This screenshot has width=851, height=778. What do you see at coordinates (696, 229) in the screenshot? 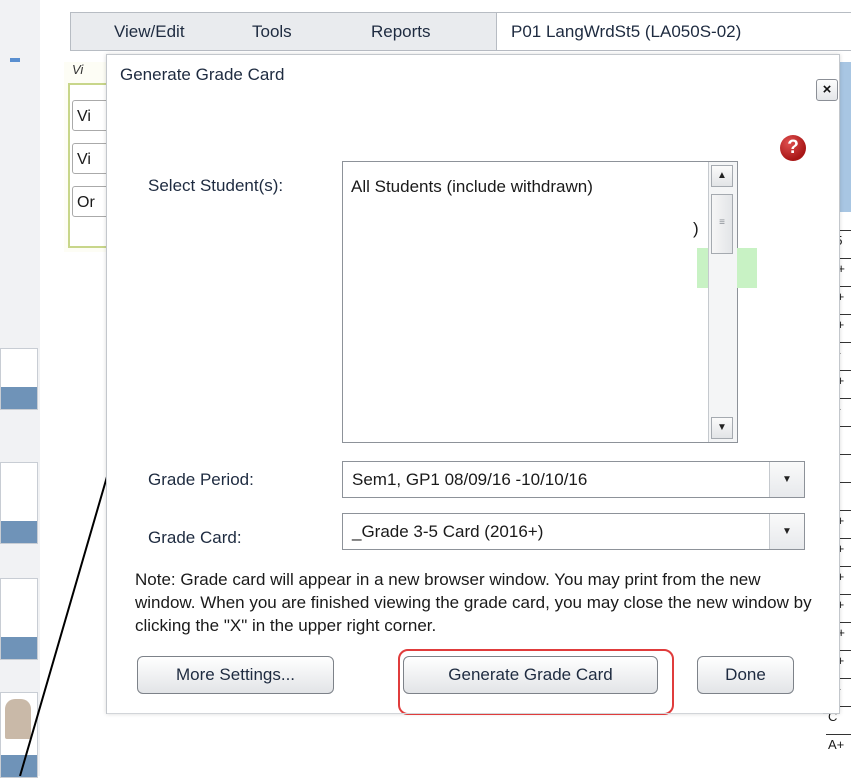
I see `student-option: )` at bounding box center [696, 229].